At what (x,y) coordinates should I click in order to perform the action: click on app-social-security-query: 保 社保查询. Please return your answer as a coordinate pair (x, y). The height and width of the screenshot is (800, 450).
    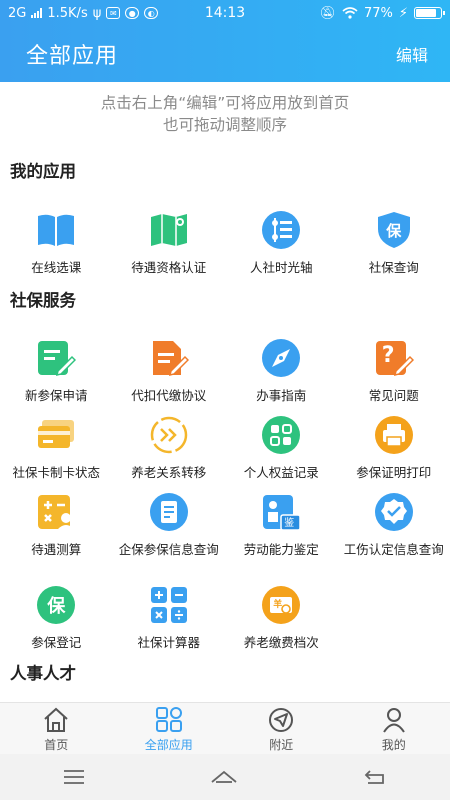
    Looking at the image, I should click on (394, 243).